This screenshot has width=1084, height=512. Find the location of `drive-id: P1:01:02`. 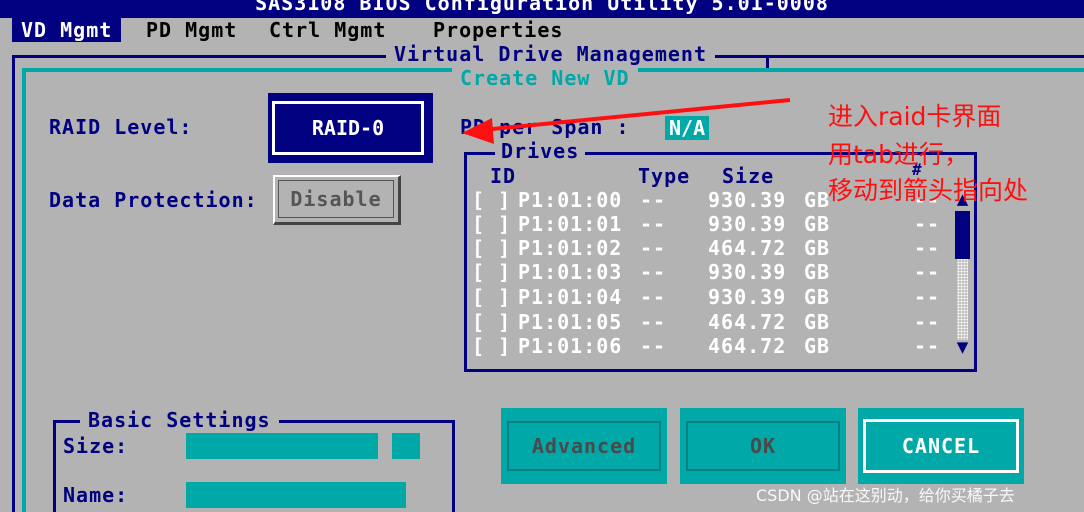

drive-id: P1:01:02 is located at coordinates (570, 248).